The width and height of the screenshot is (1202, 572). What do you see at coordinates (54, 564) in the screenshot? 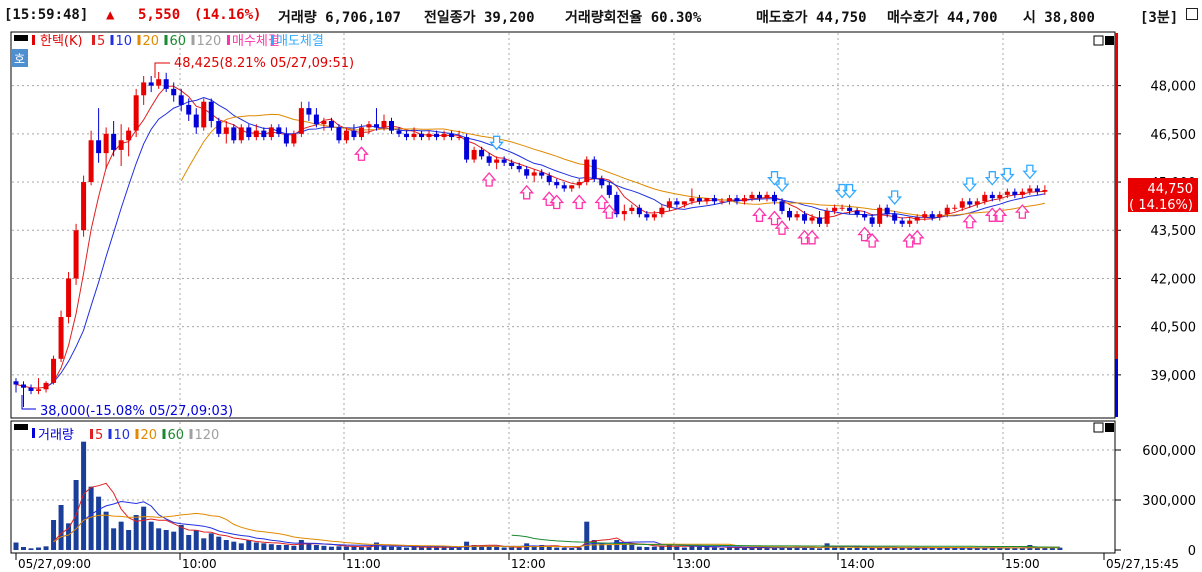
I see `x-tick-label: 05/27,09:00` at bounding box center [54, 564].